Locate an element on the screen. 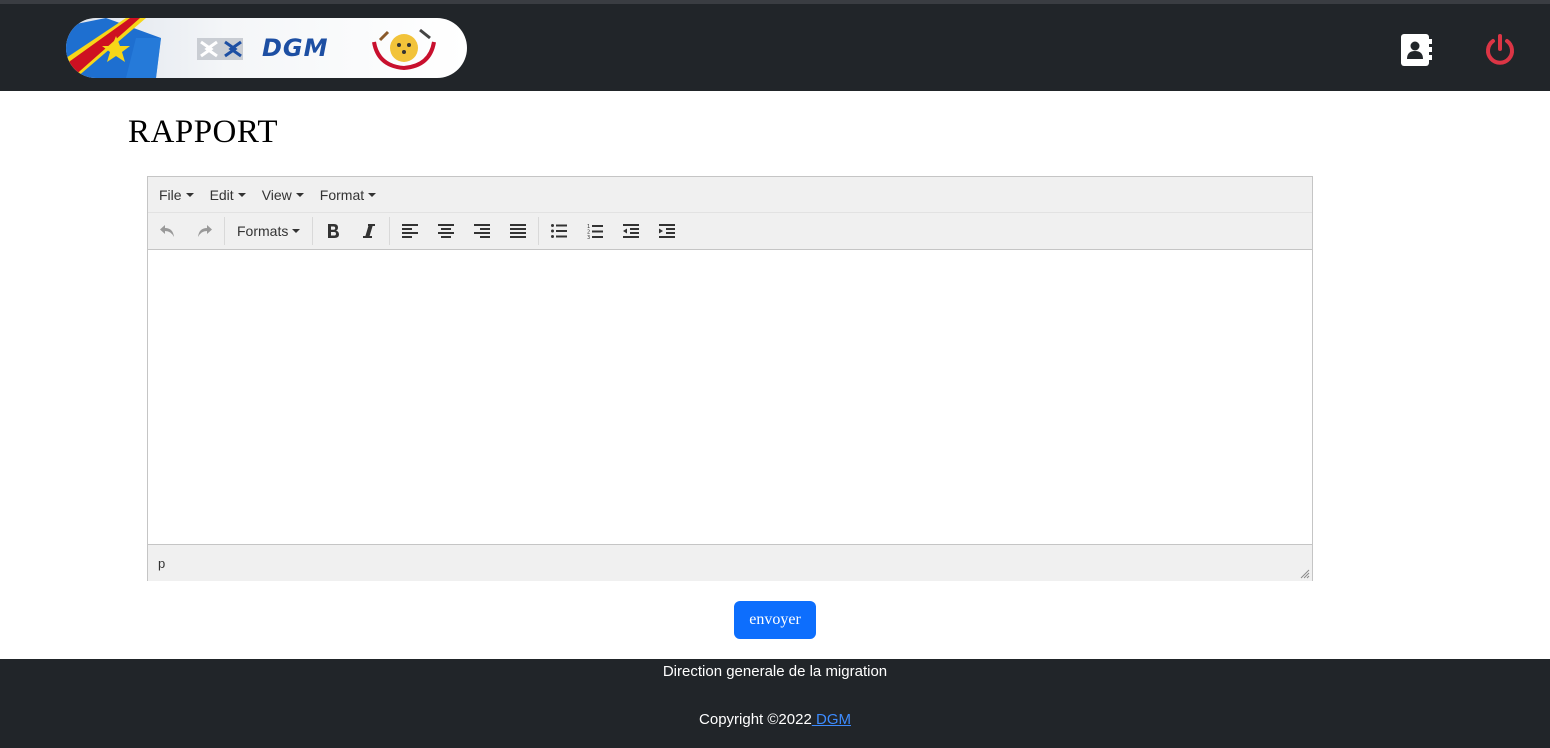 The height and width of the screenshot is (748, 1550). submit-button: envoyer is located at coordinates (775, 620).